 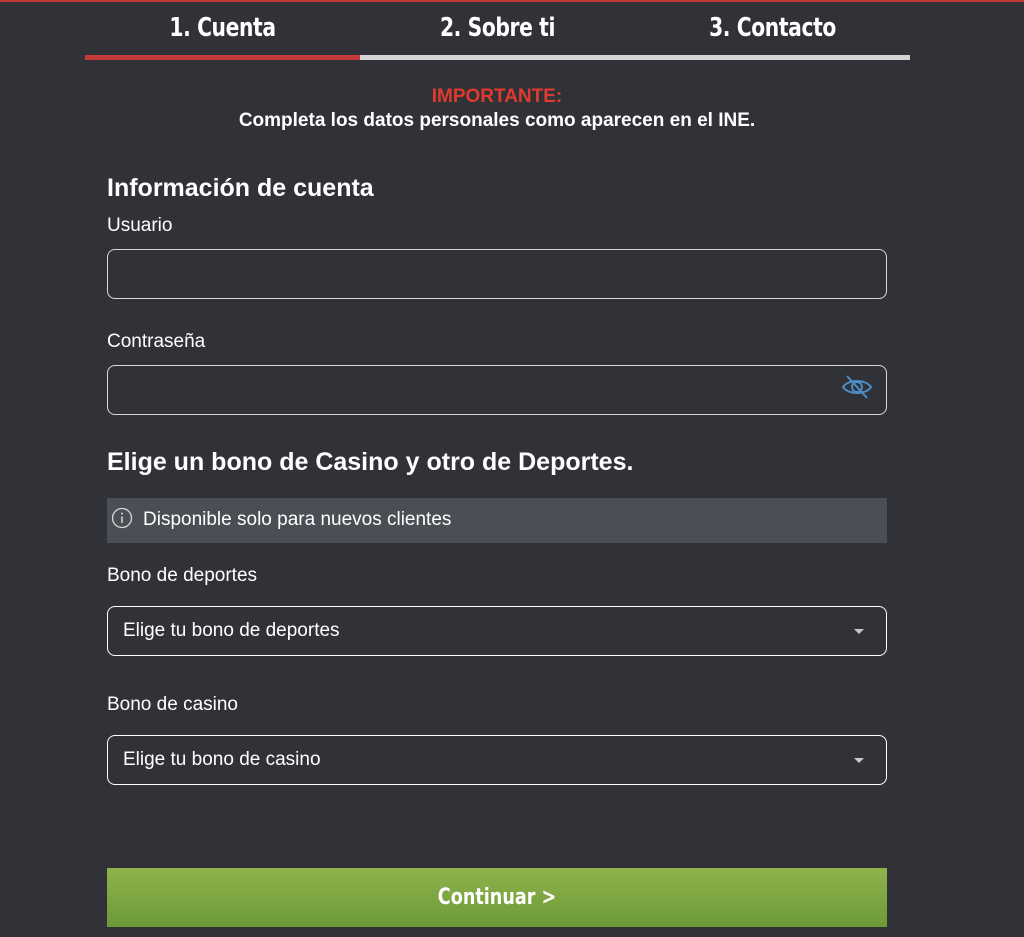 I want to click on casino-bonus-select: Elige tu bono de casino, so click(x=497, y=760).